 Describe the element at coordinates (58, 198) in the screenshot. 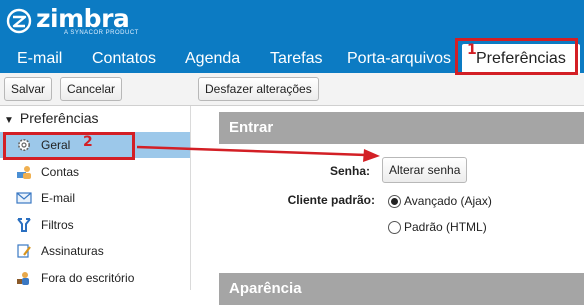

I see `sidebar-item-label: E-mail` at that location.